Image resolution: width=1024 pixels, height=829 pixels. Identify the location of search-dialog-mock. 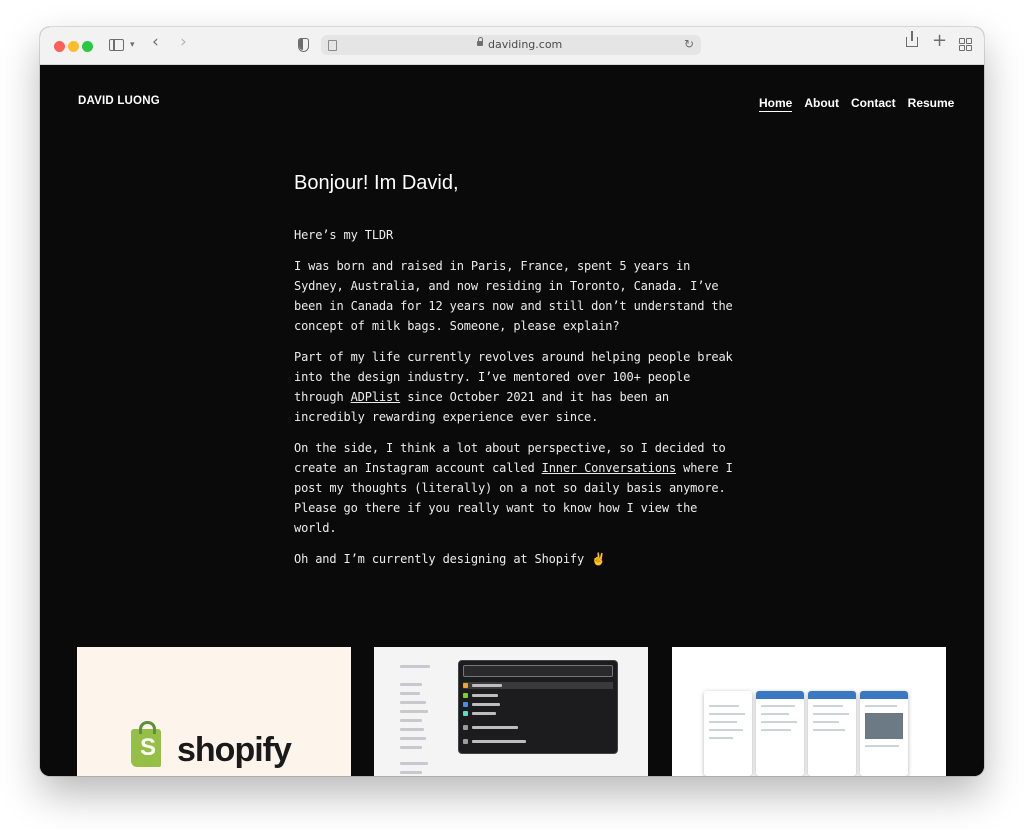
(538, 707).